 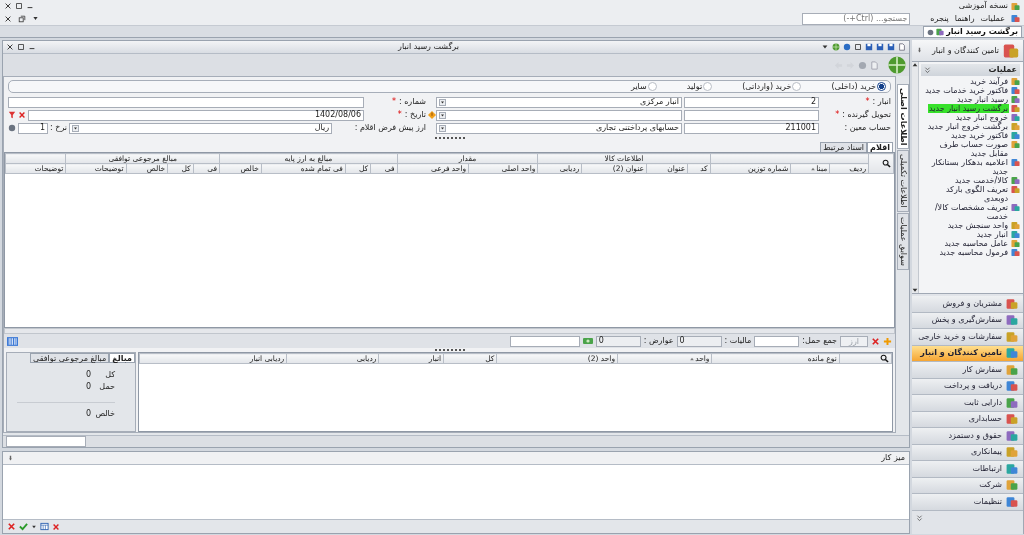 I want to click on radio-option: سایر, so click(x=643, y=86).